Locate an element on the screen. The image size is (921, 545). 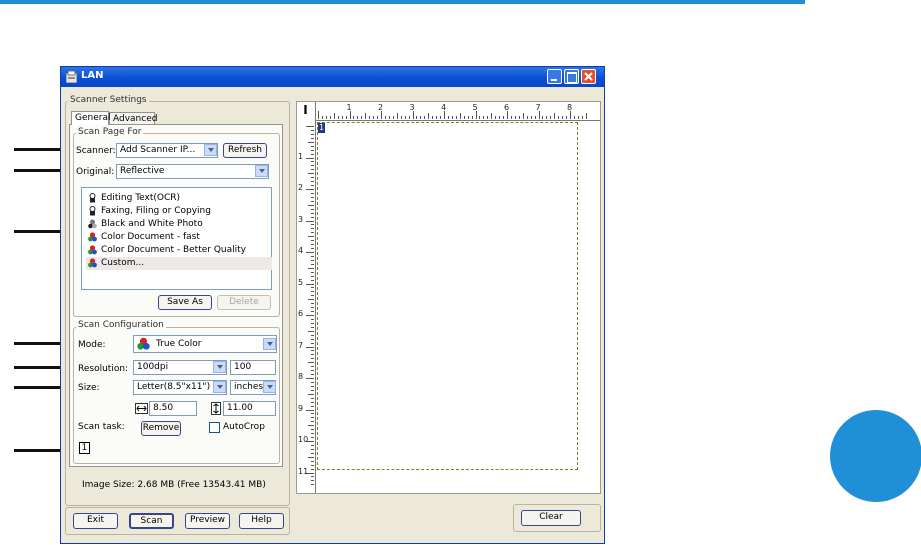
list-item: Black and White Photo is located at coordinates (179, 224).